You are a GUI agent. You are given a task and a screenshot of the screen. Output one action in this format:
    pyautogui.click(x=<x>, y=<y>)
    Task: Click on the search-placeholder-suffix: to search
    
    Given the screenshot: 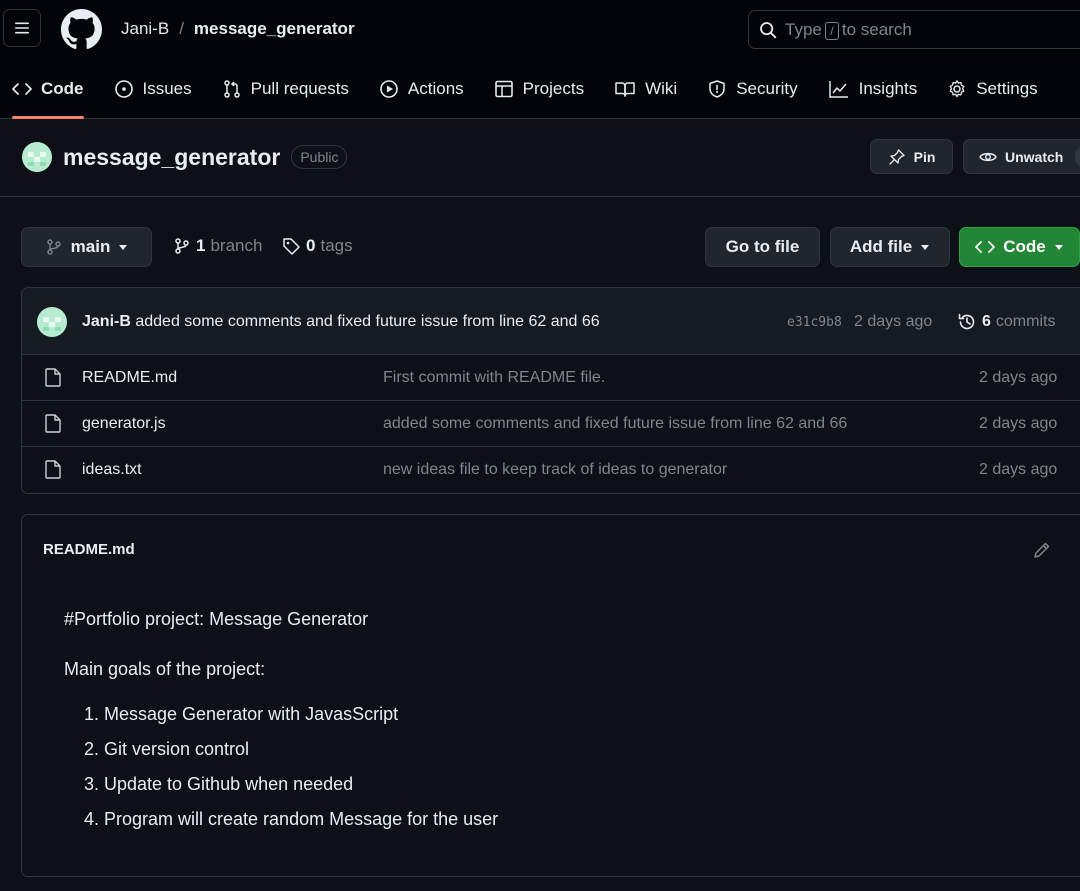 What is the action you would take?
    pyautogui.click(x=876, y=29)
    